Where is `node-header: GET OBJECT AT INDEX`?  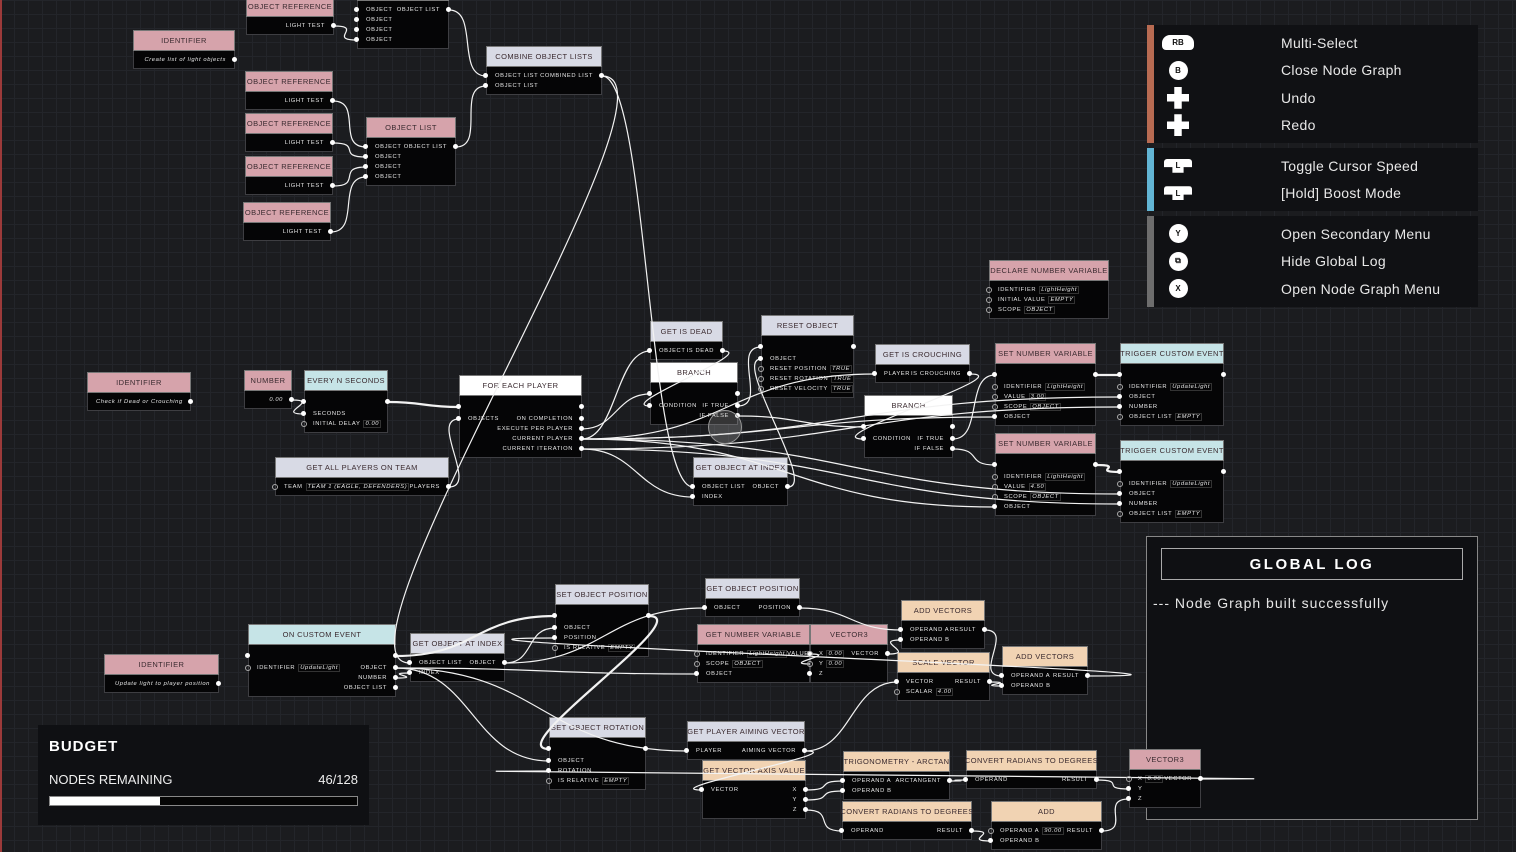
node-header: GET OBJECT AT INDEX is located at coordinates (740, 467).